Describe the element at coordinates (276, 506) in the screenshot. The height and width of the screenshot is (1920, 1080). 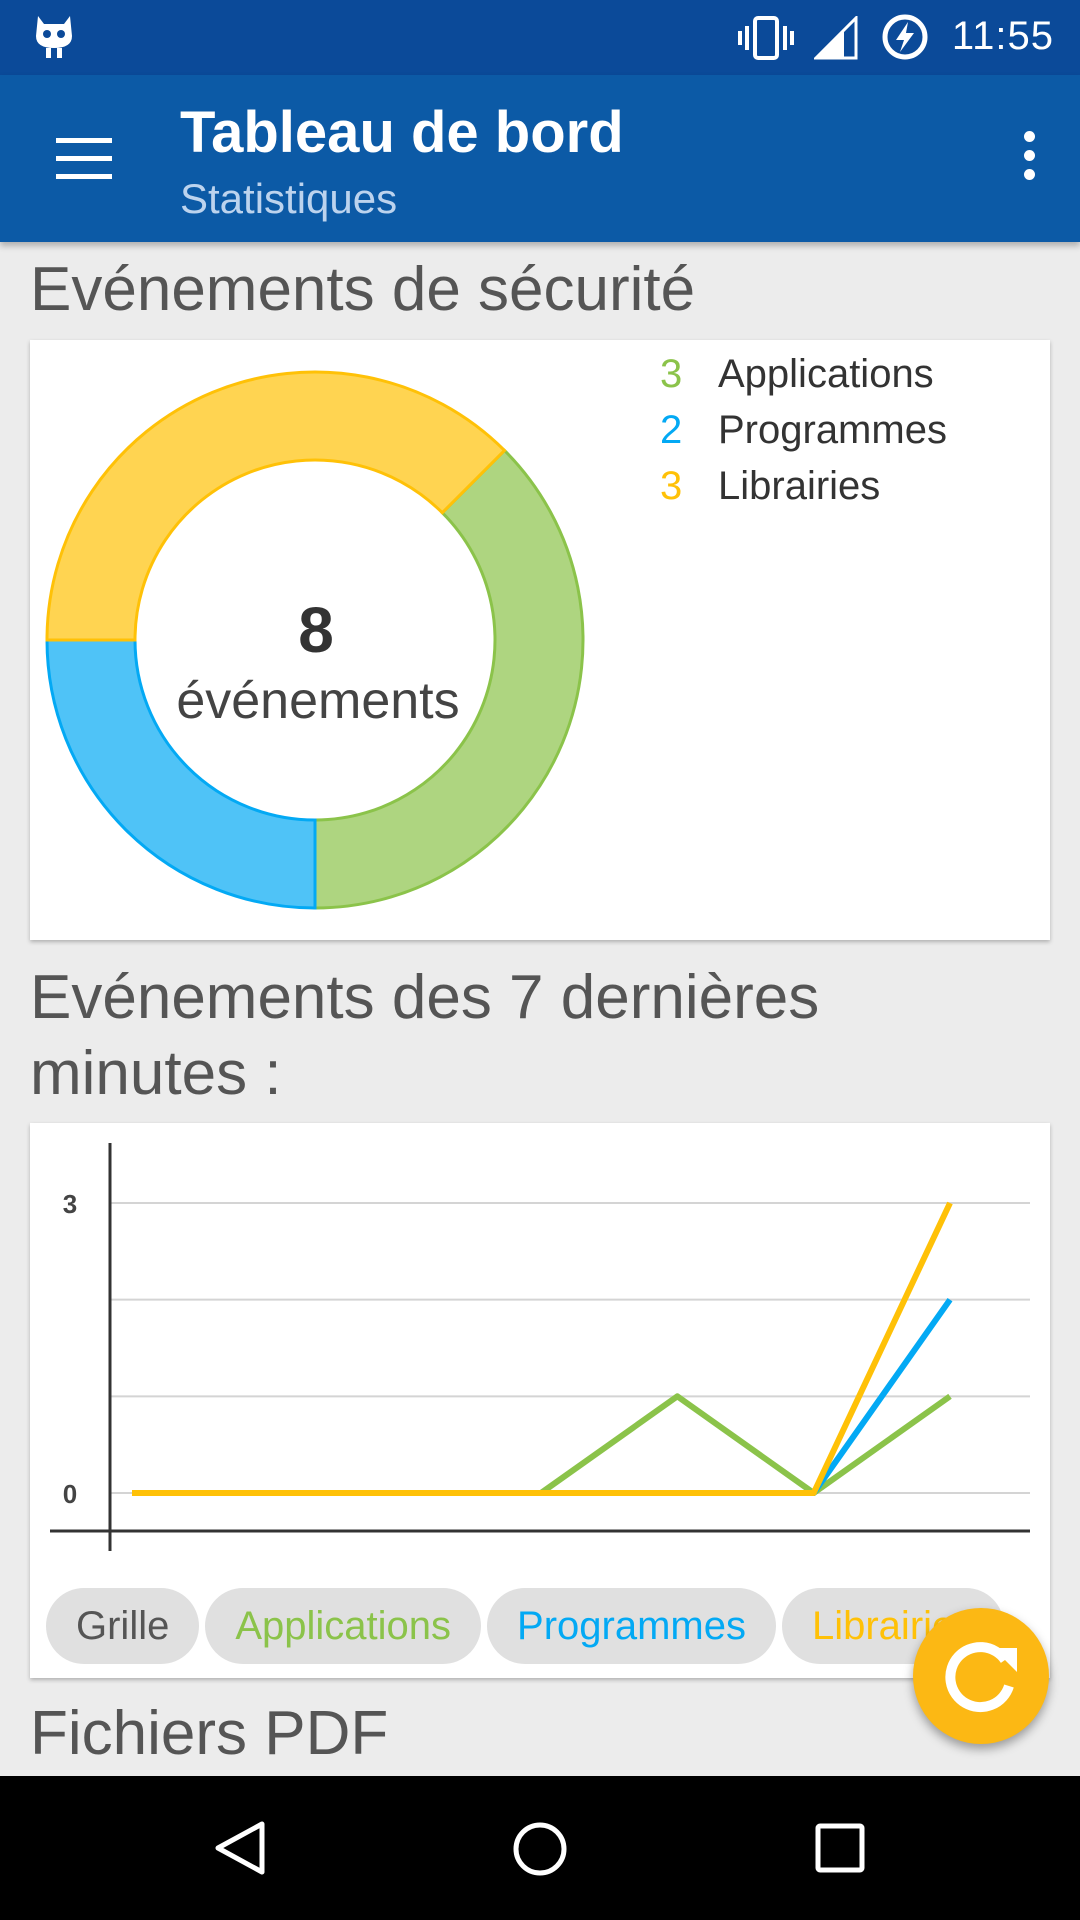
I see `donut-slice-librairies` at that location.